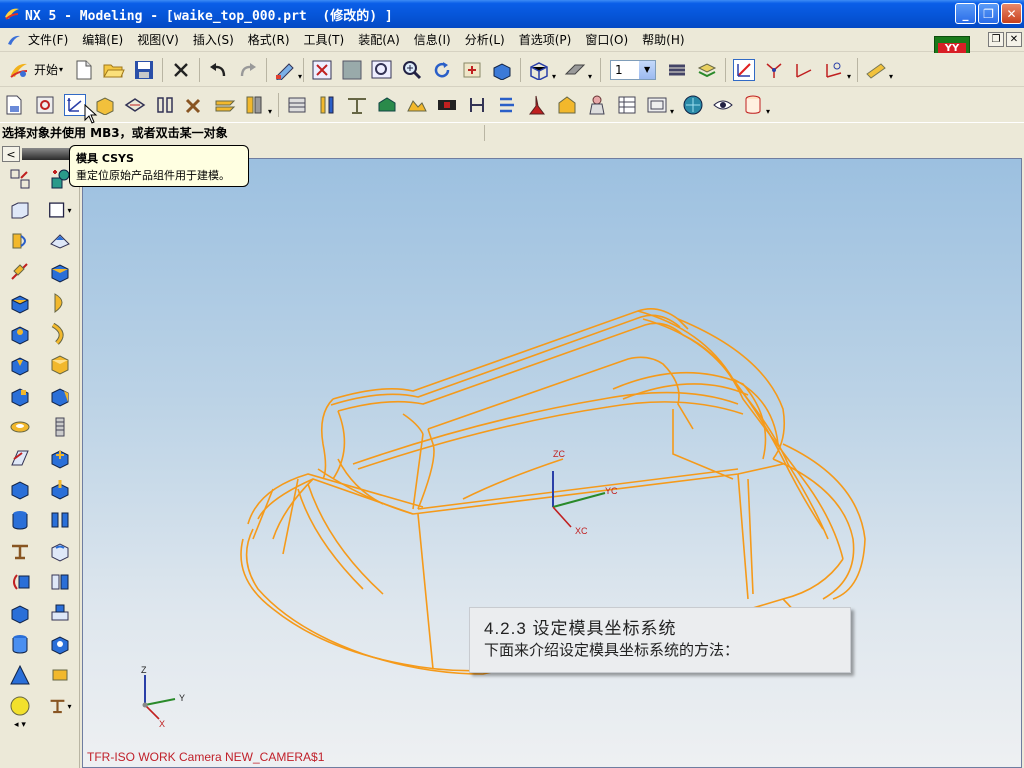  Describe the element at coordinates (20, 489) in the screenshot. I see `chamfer-icon` at that location.